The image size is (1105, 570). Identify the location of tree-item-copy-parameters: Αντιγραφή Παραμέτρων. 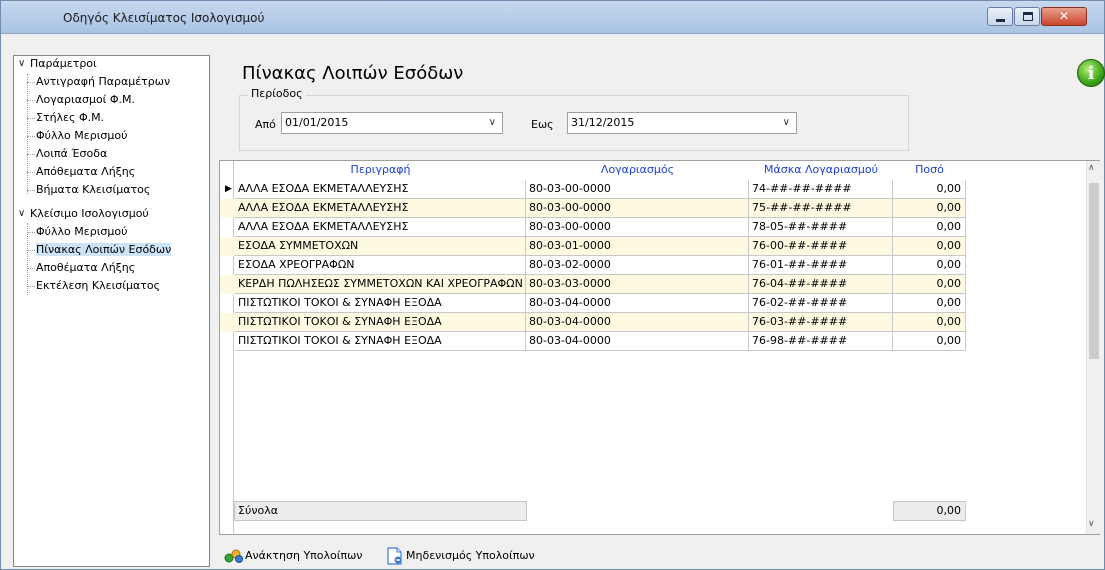
(103, 82).